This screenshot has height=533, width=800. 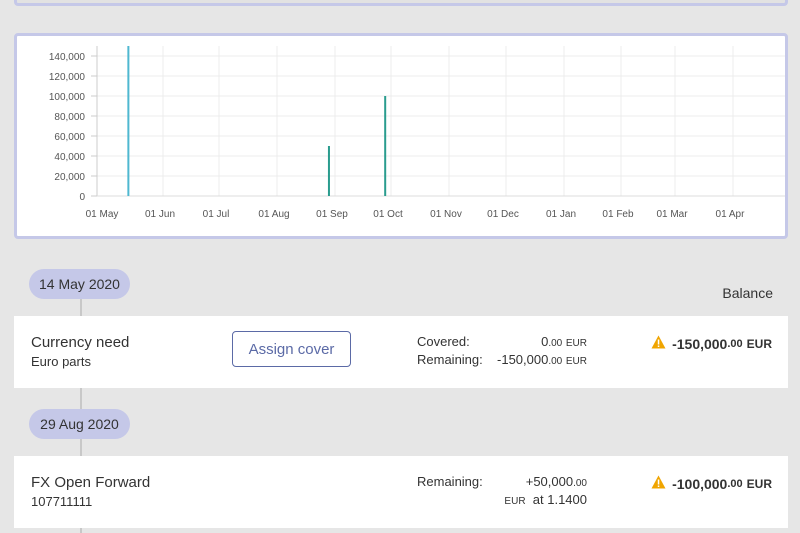 What do you see at coordinates (559, 499) in the screenshot?
I see `rate-text: at 1.1400` at bounding box center [559, 499].